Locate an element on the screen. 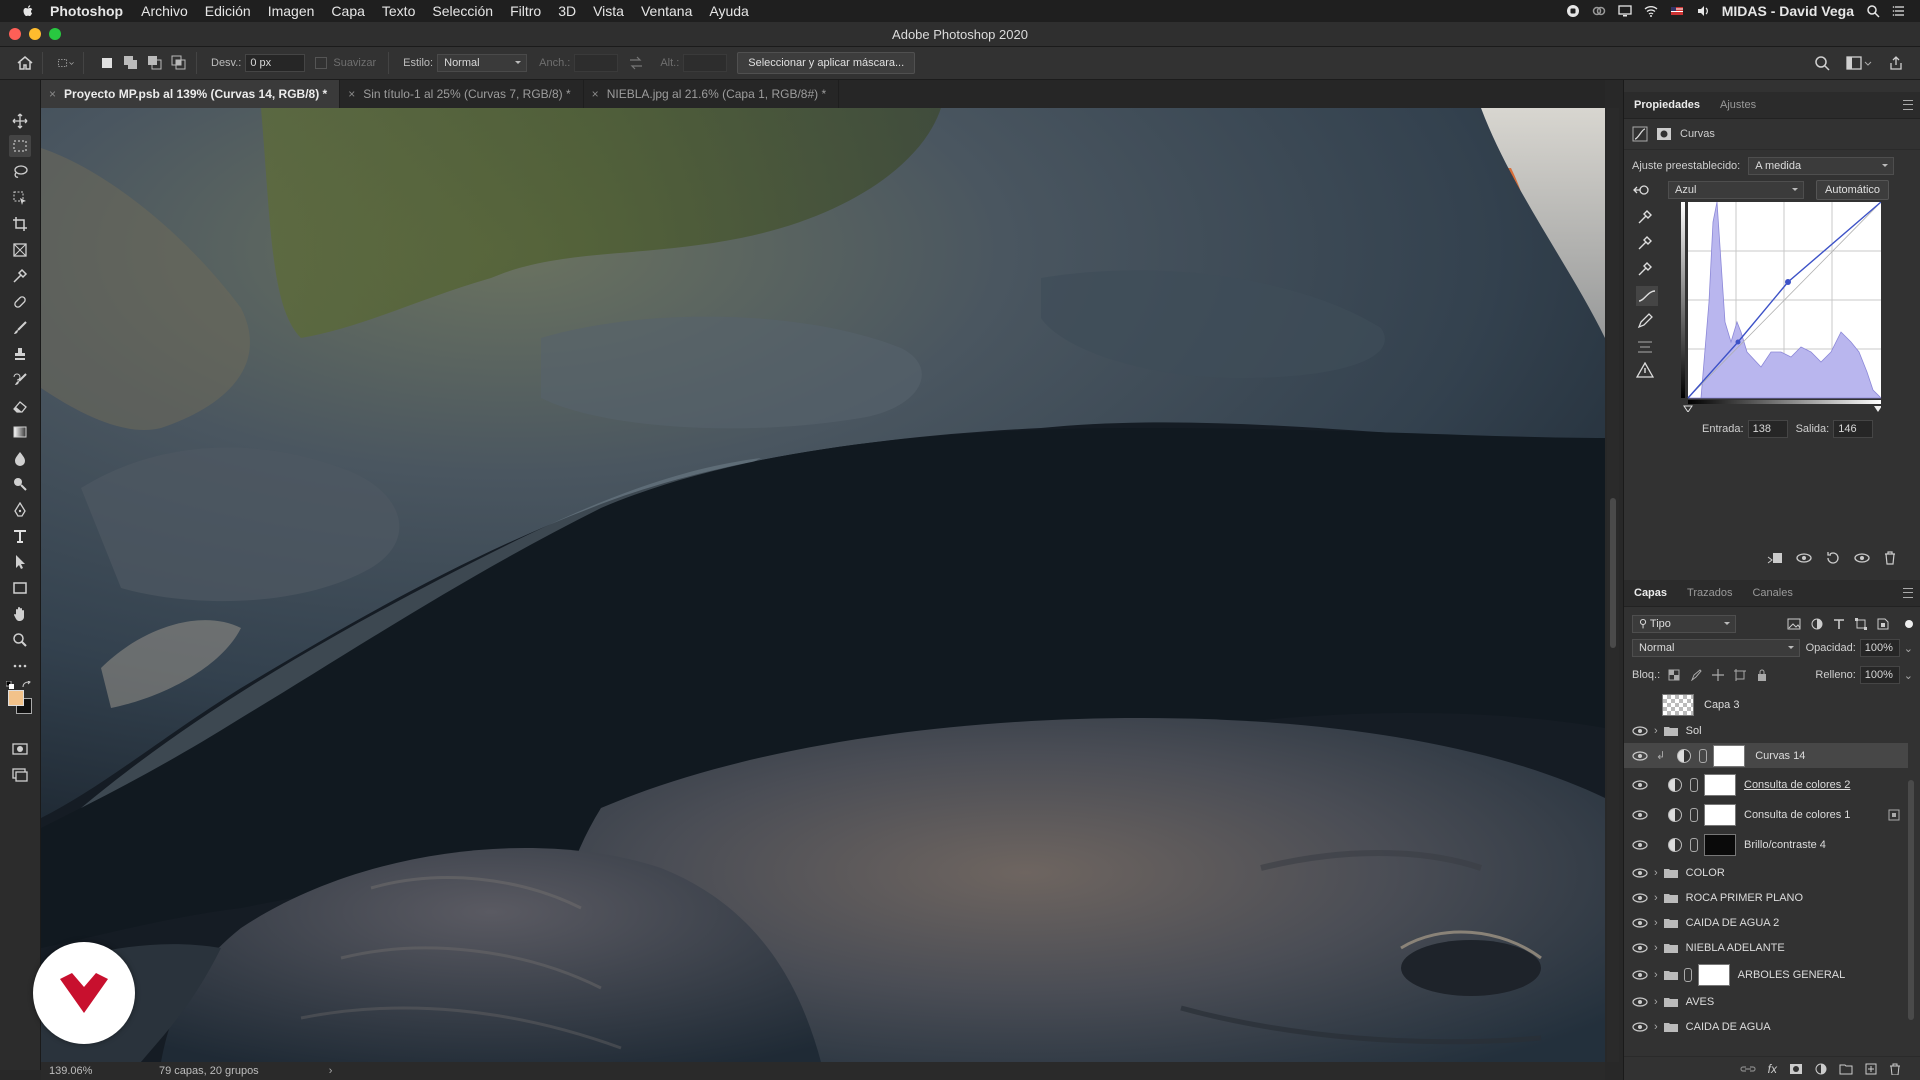 The height and width of the screenshot is (1080, 1920). fill-dropdown-icon: ⌄ is located at coordinates (1908, 675).